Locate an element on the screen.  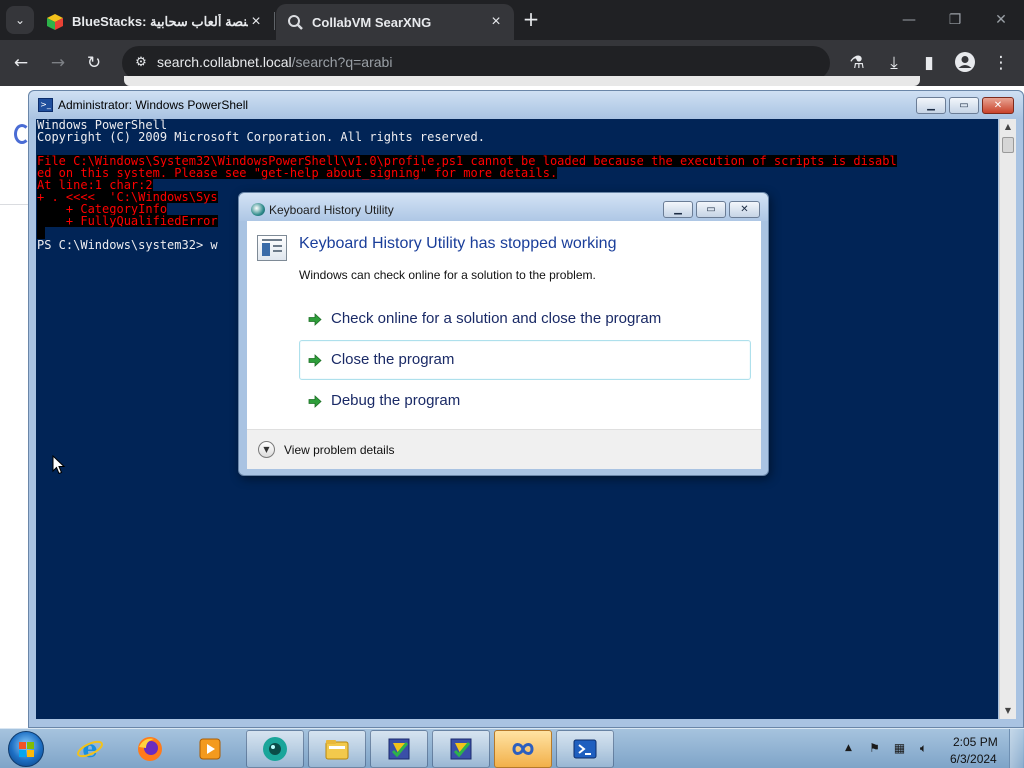
labs-flask-icon: ⚗ is located at coordinates (857, 63).